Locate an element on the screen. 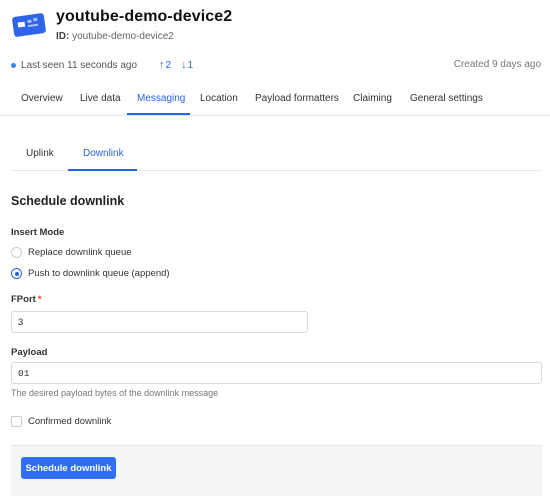  messaging-subtabs: Uplink Downlink is located at coordinates (276, 154).